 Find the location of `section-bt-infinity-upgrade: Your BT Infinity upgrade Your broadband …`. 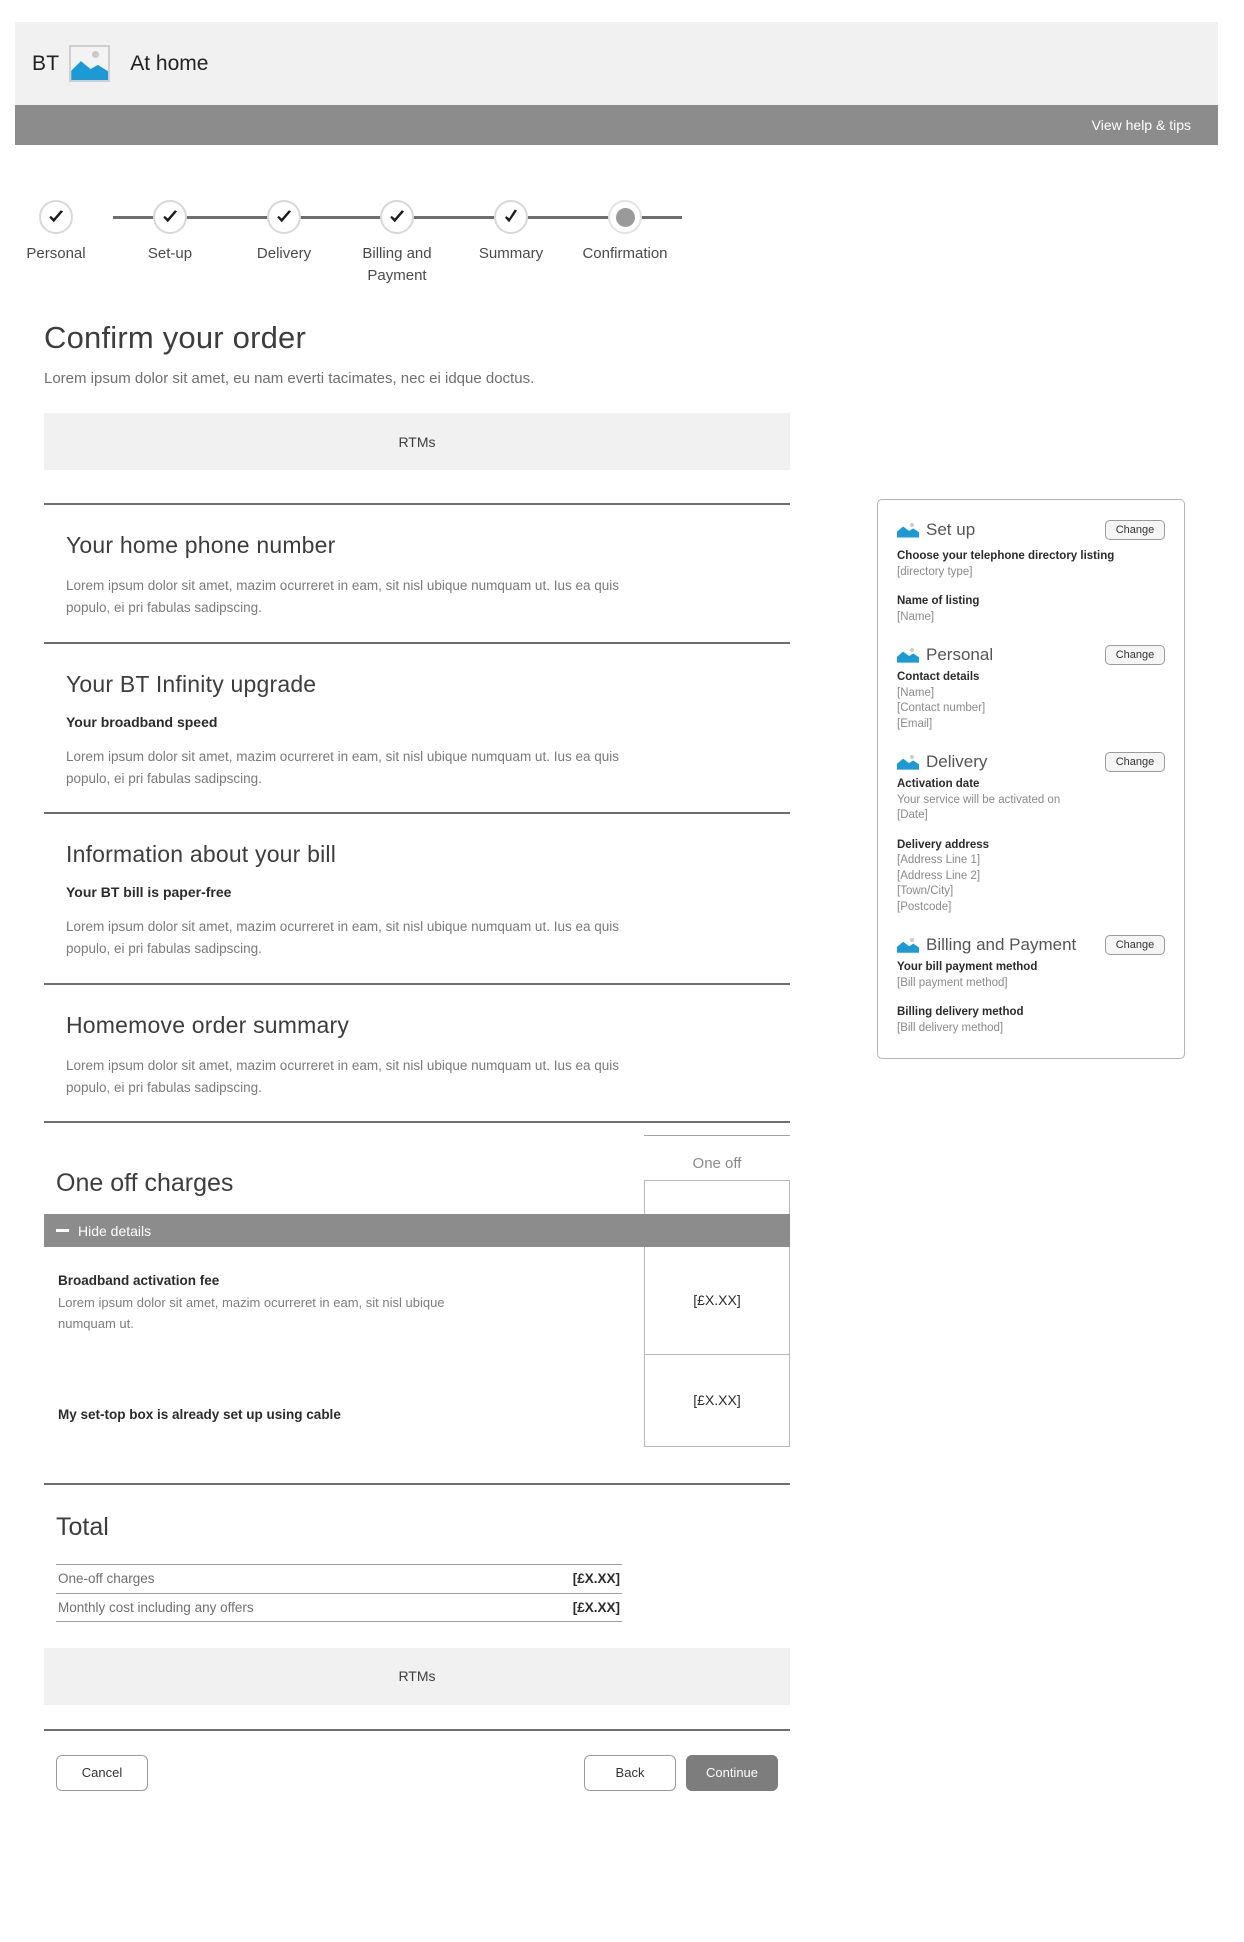

section-bt-infinity-upgrade: Your BT Infinity upgrade Your broadband … is located at coordinates (417, 728).